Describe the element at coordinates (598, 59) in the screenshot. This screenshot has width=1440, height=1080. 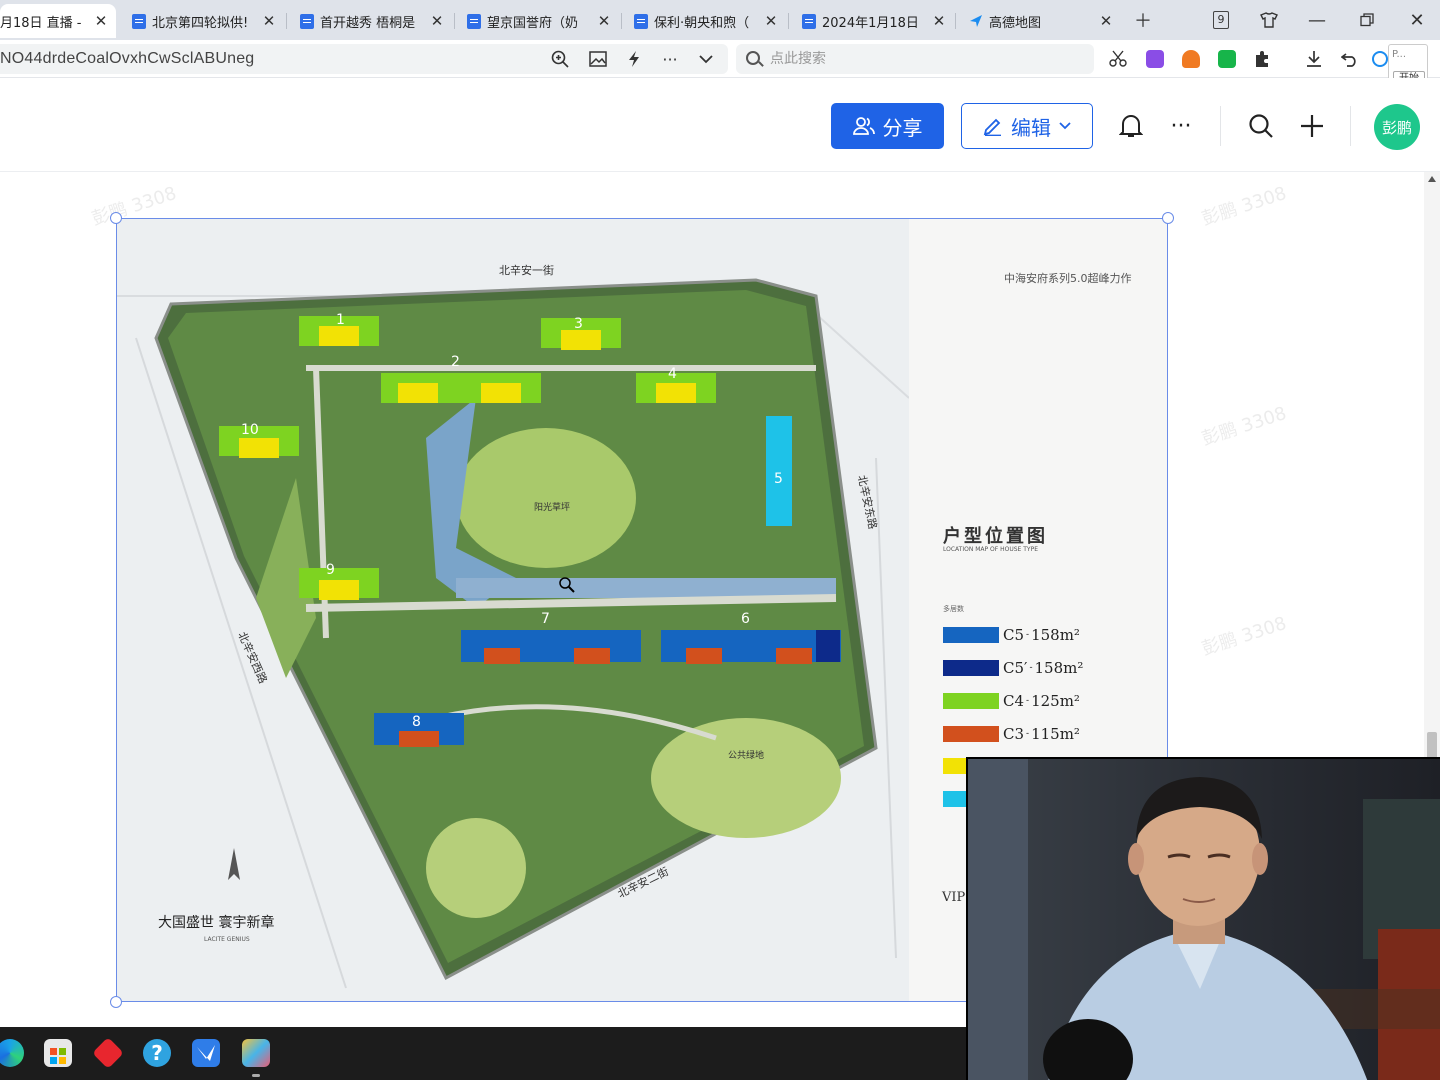
I see `image-icon` at that location.